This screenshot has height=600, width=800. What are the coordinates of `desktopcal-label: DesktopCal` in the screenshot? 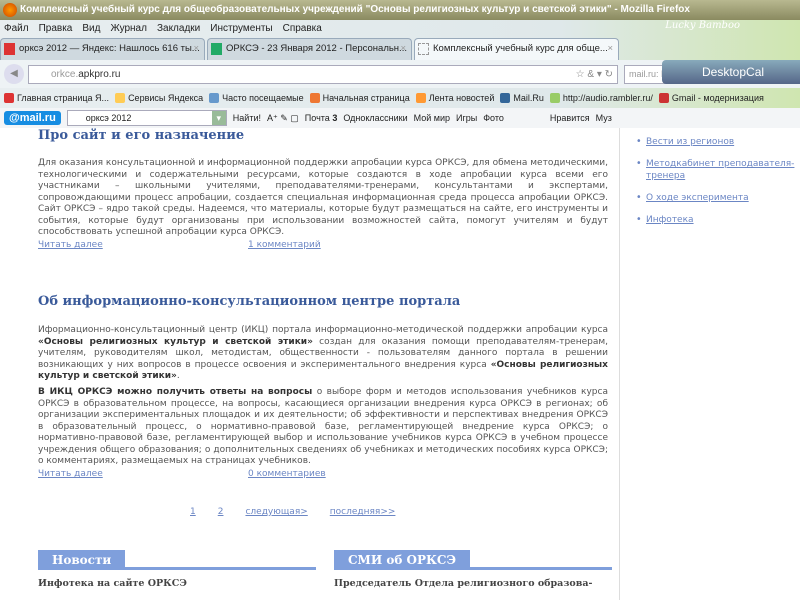 It's located at (733, 72).